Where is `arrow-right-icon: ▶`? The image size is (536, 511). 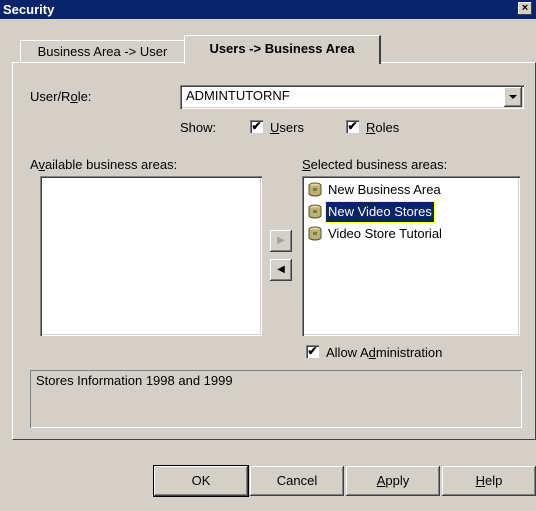 arrow-right-icon: ▶ is located at coordinates (281, 240).